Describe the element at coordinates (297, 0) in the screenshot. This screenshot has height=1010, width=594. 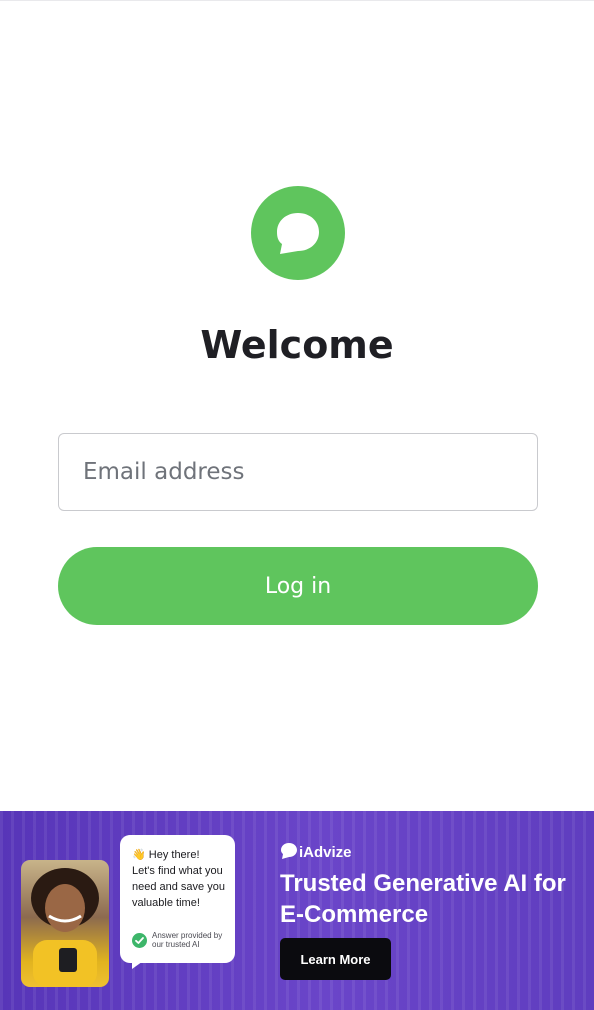
I see `top-divider` at that location.